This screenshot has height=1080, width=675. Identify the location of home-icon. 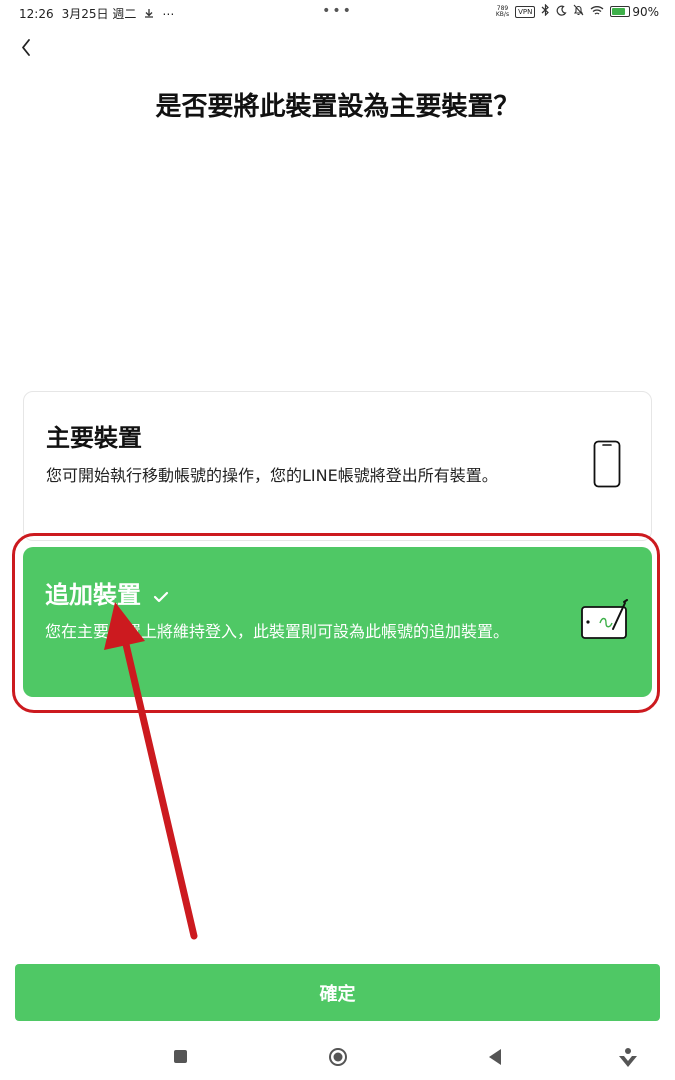
(338, 1059).